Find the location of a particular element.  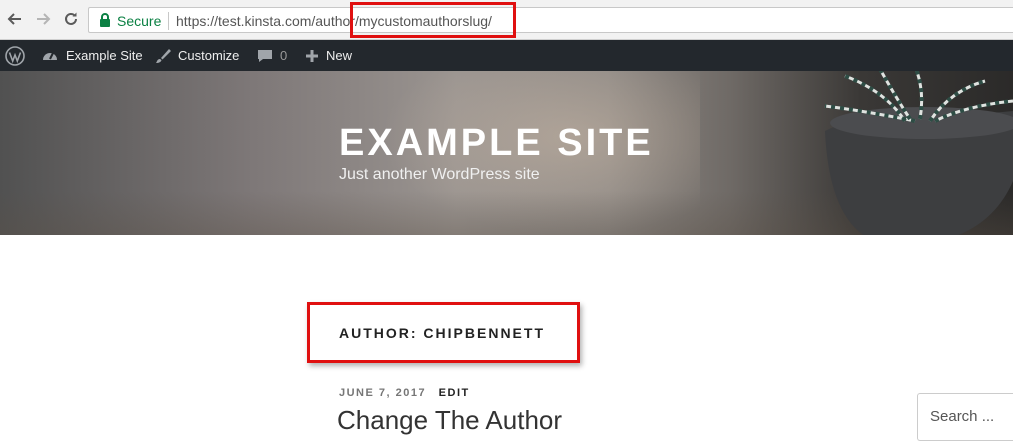

back-button is located at coordinates (15, 19).